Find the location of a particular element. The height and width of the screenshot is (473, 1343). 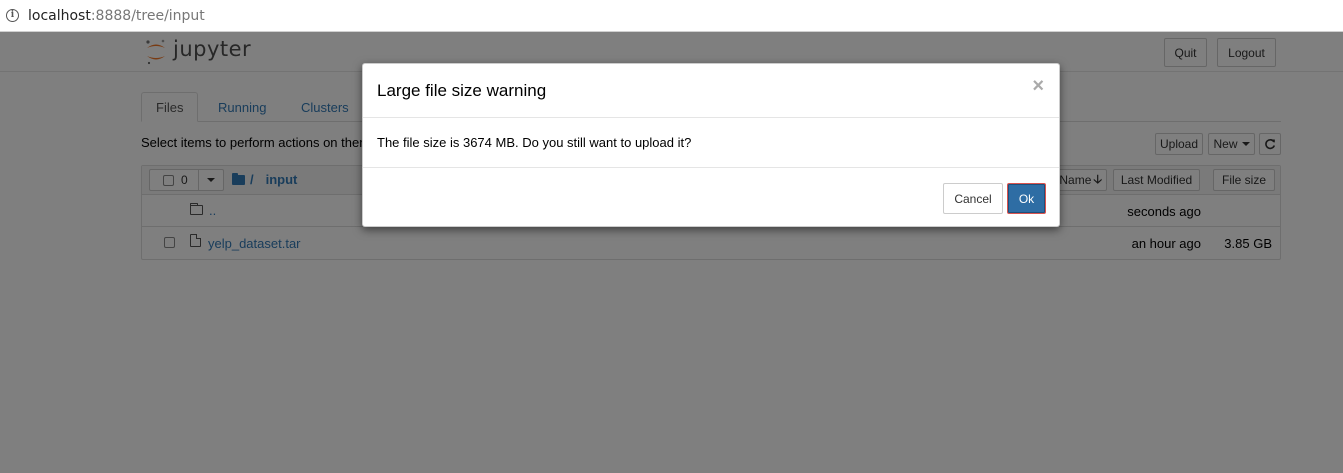

dialog-header: Large file size warning × is located at coordinates (711, 91).